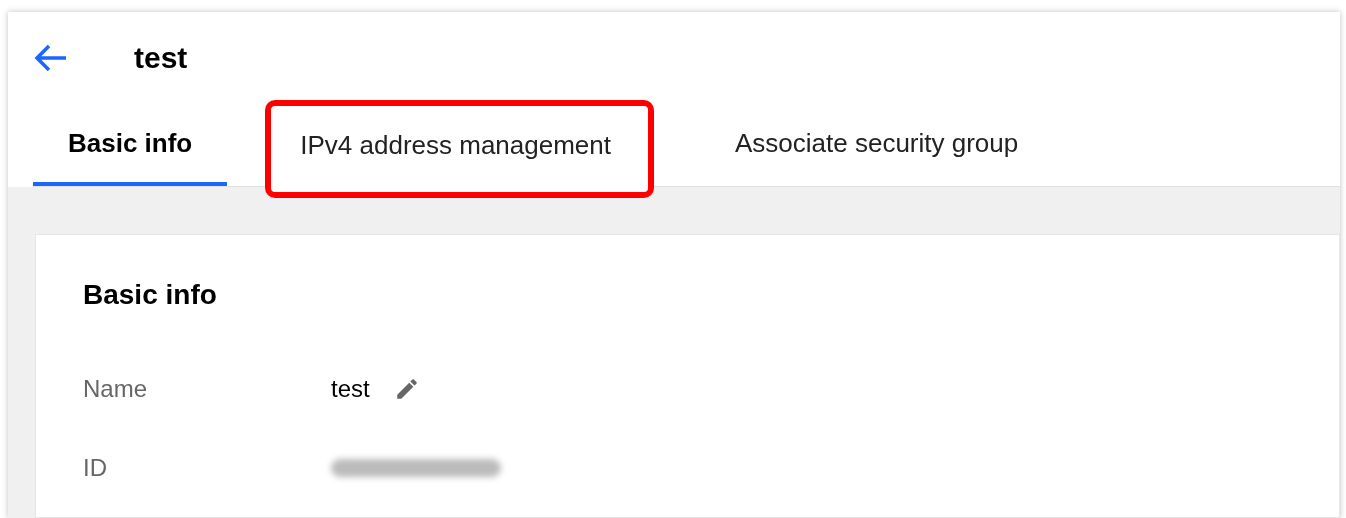  What do you see at coordinates (95, 467) in the screenshot?
I see `field-label: ID` at bounding box center [95, 467].